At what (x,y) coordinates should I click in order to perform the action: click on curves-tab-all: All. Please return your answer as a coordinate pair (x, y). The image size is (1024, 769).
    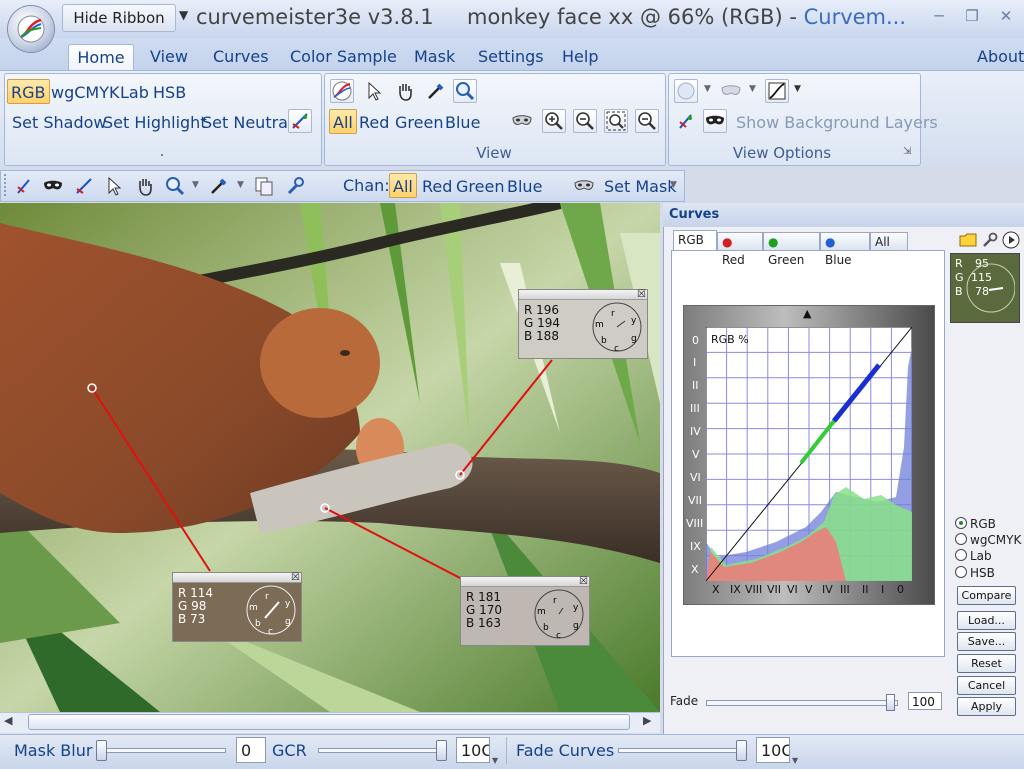
    Looking at the image, I should click on (889, 241).